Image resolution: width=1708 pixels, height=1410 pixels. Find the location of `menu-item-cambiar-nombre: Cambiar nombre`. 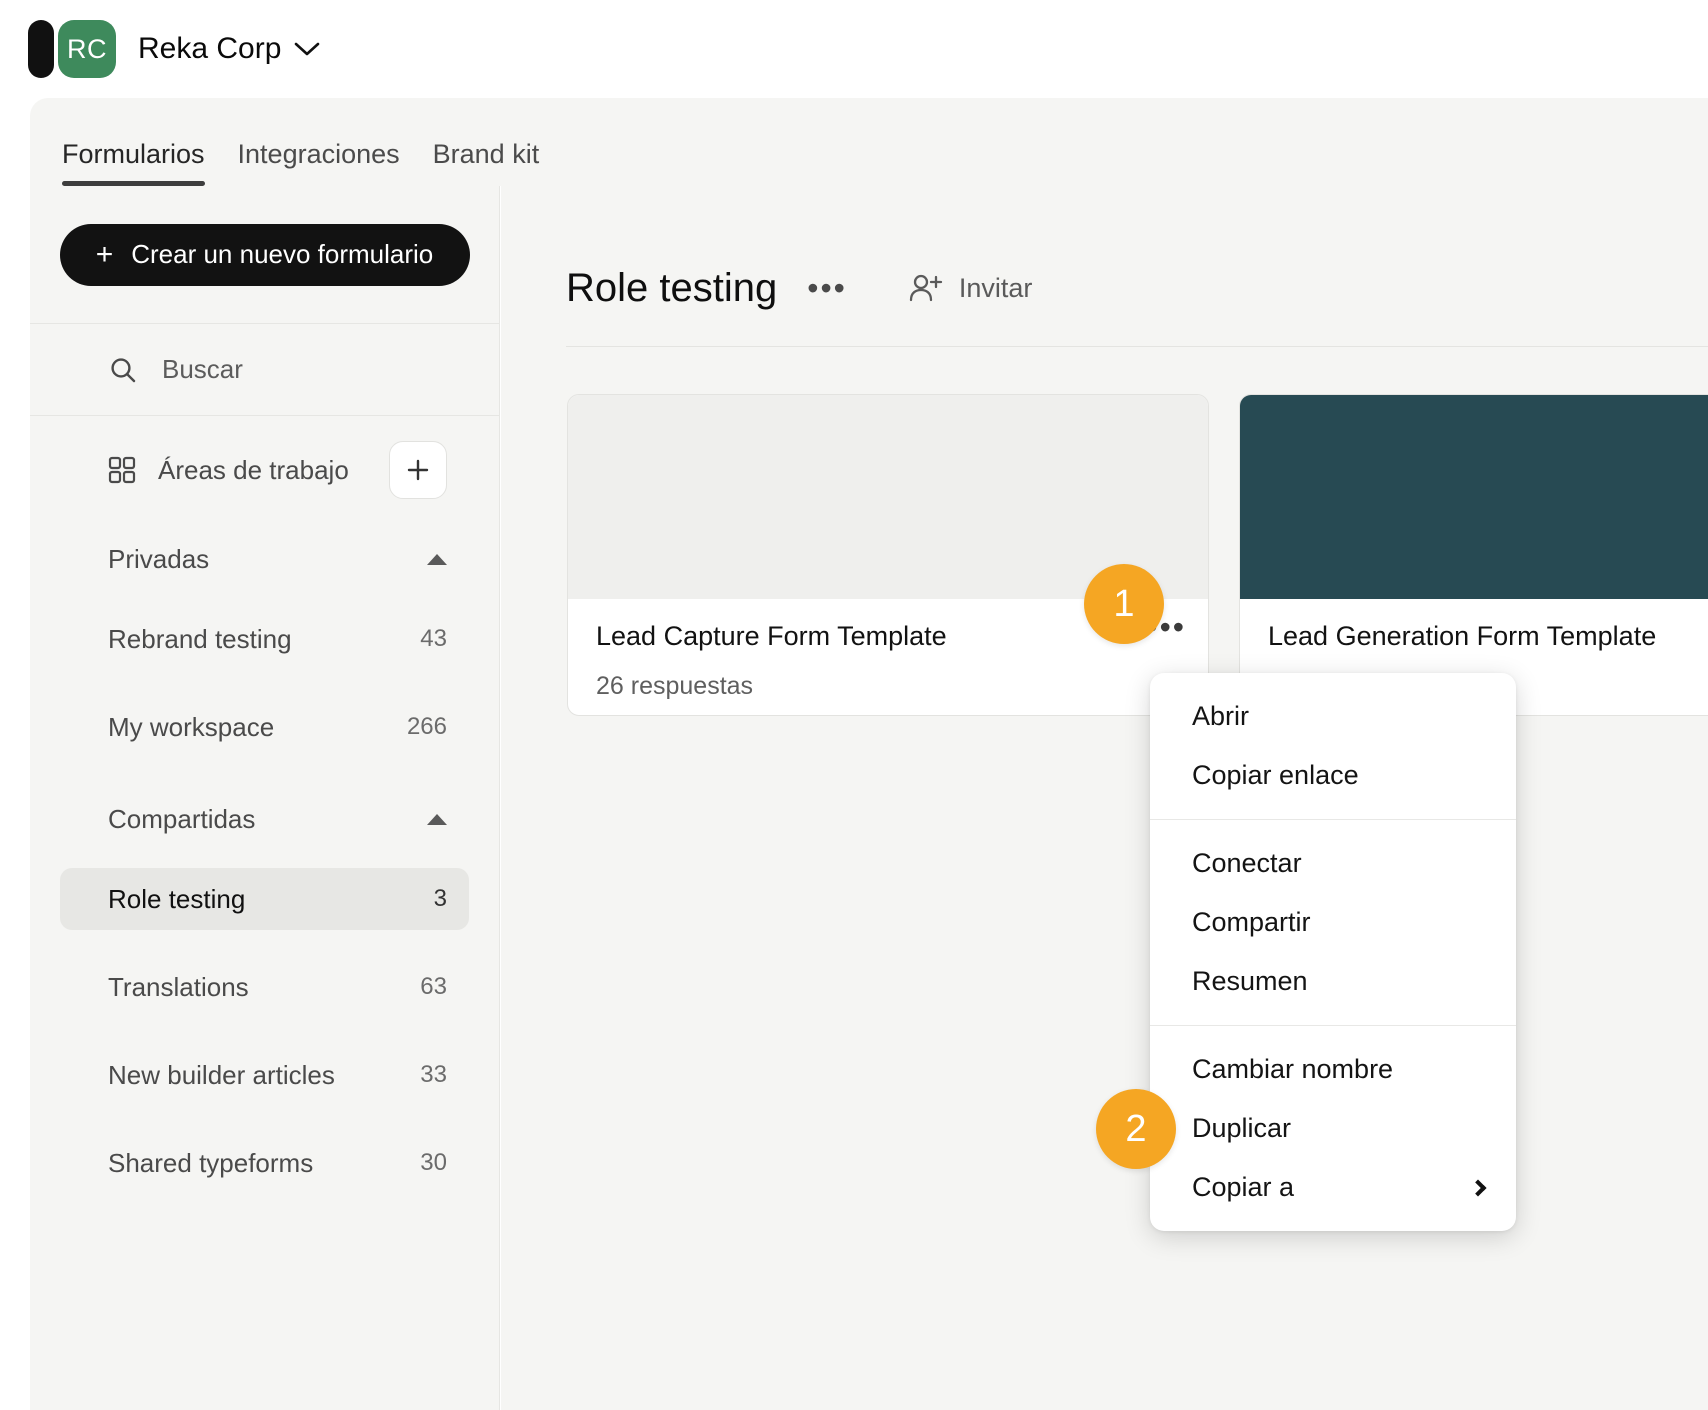

menu-item-cambiar-nombre: Cambiar nombre is located at coordinates (1333, 1069).